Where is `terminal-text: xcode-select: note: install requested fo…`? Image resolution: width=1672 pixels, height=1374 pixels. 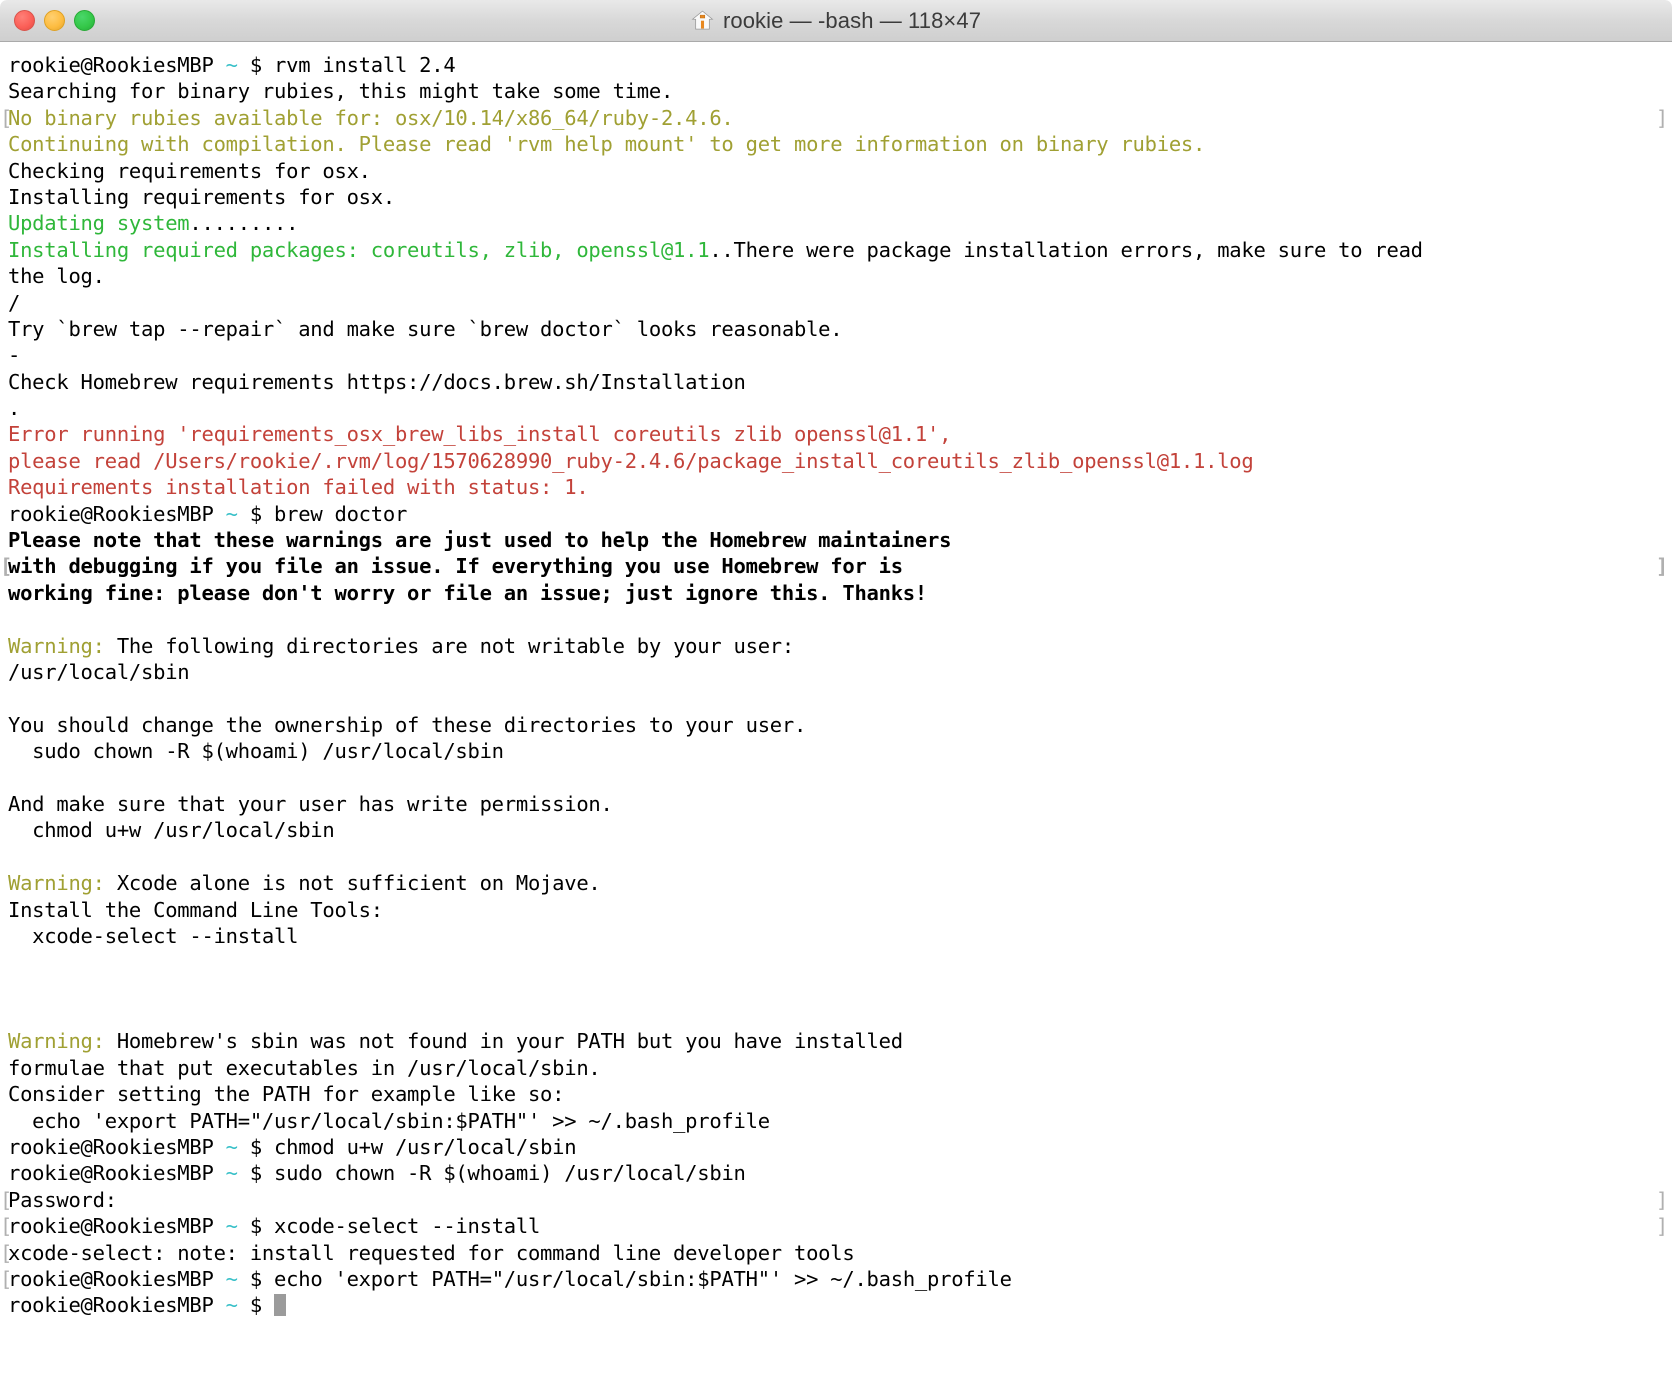
terminal-text: xcode-select: note: install requested fo… is located at coordinates (431, 1252).